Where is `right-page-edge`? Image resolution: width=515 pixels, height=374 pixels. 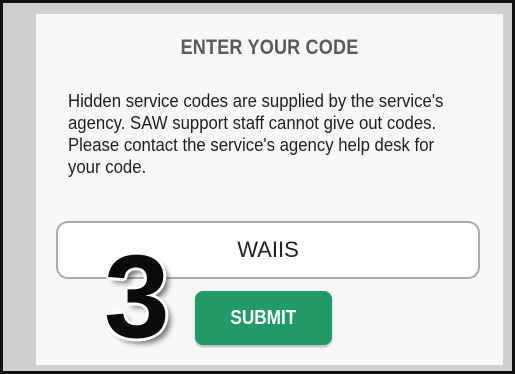 right-page-edge is located at coordinates (507, 187).